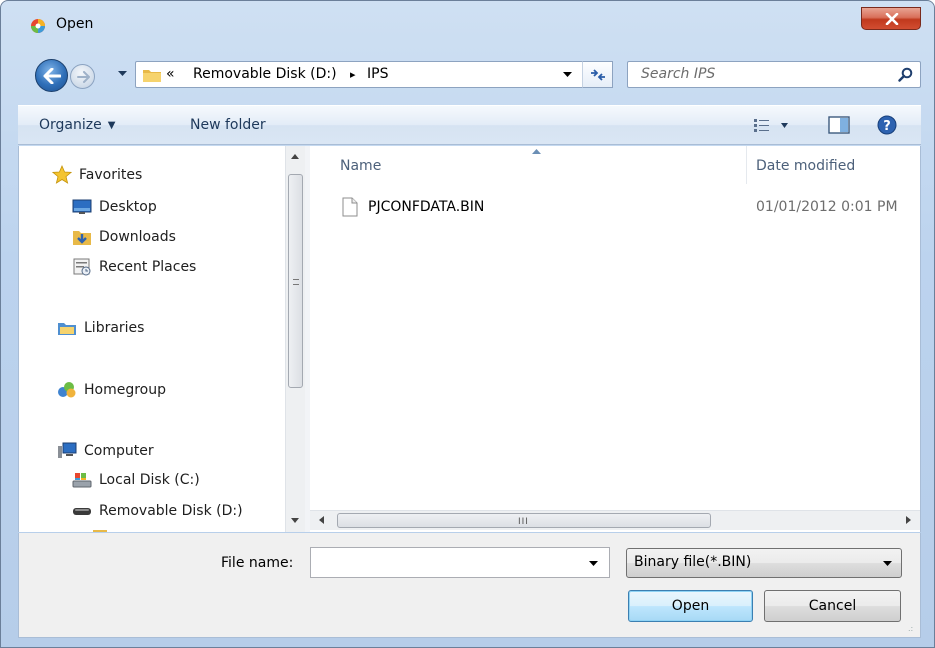  I want to click on organize-label: Organize, so click(70, 125).